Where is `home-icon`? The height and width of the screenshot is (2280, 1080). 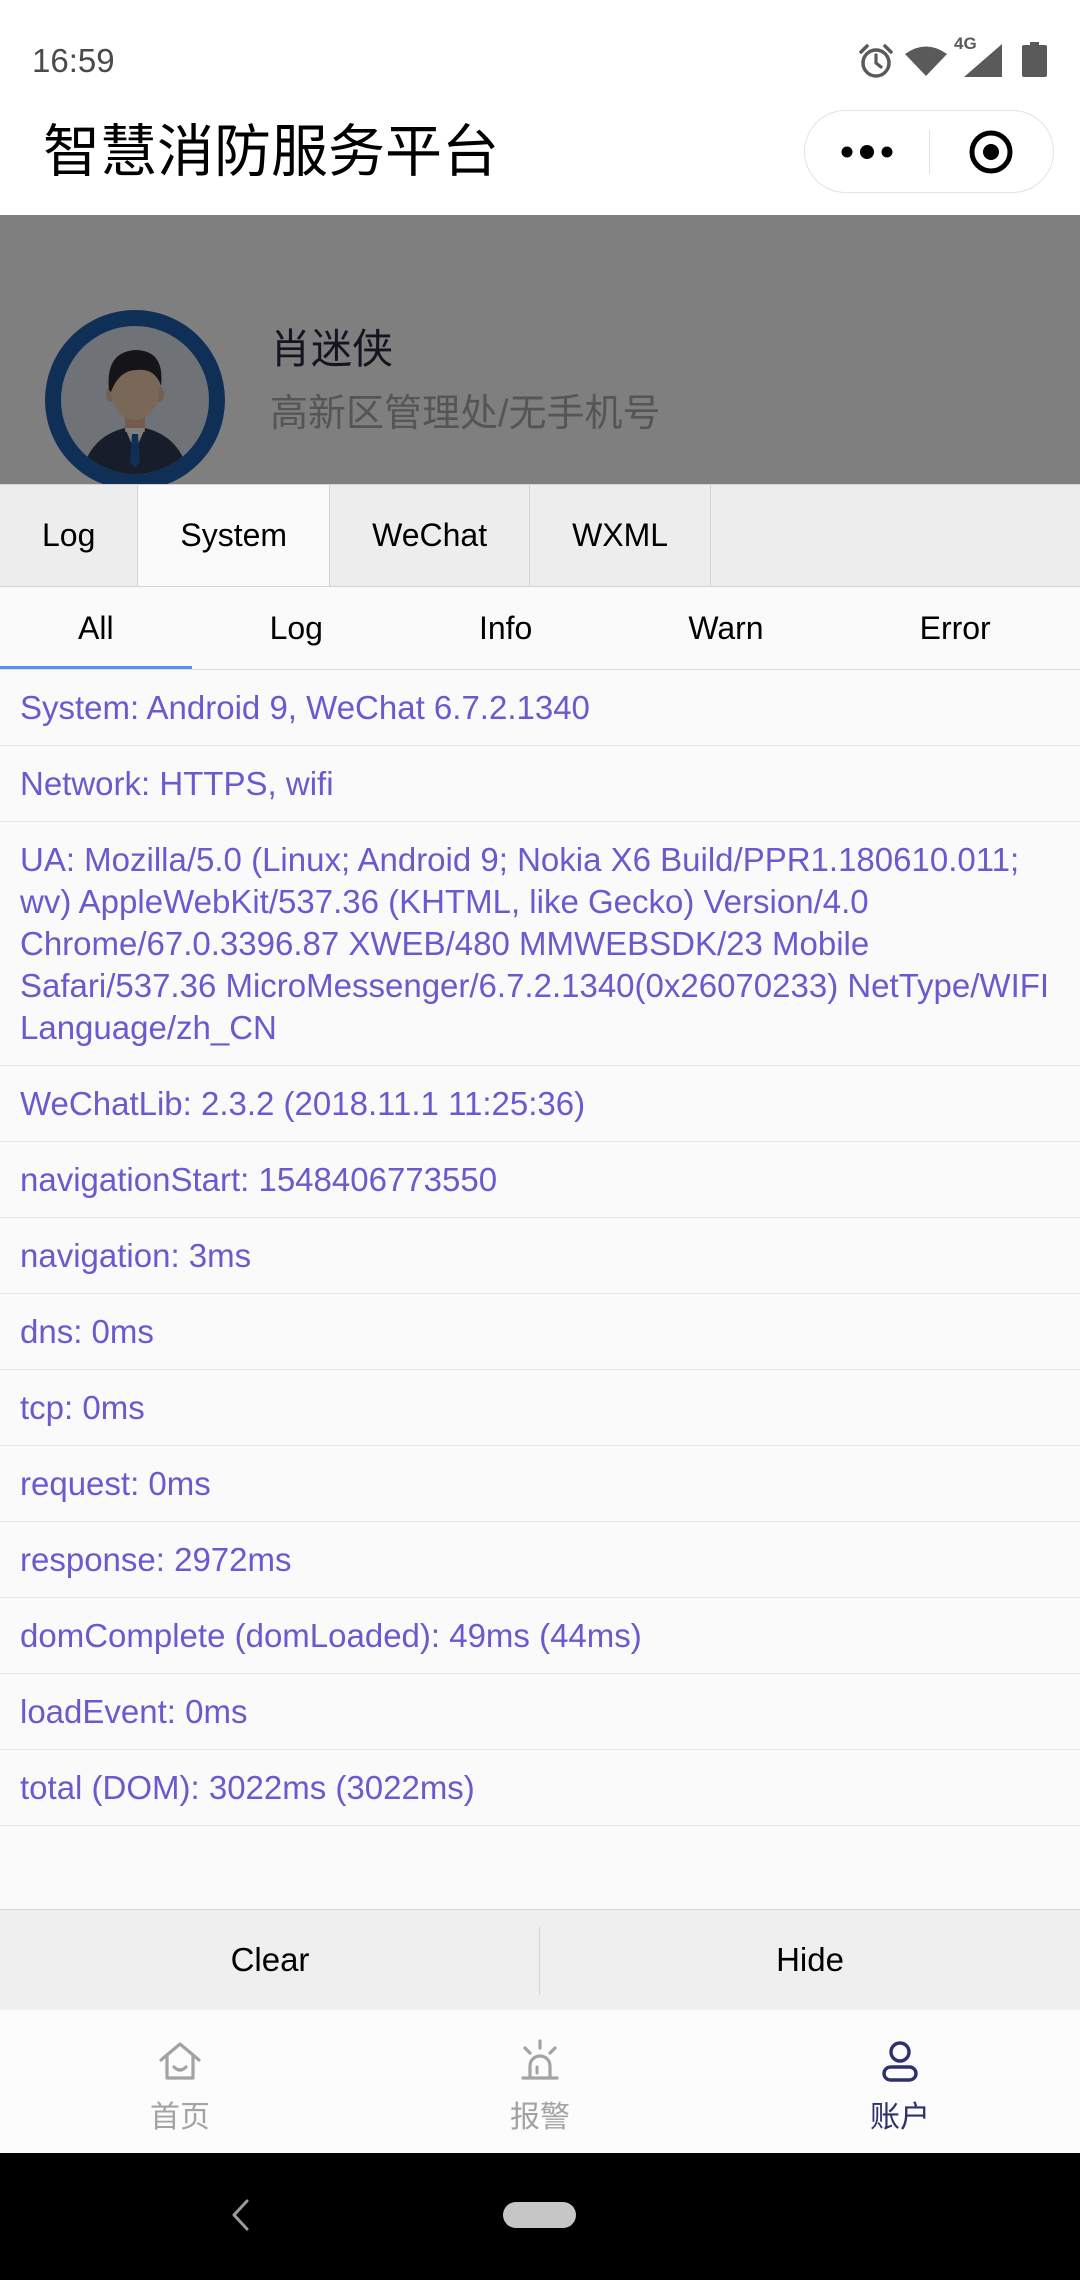 home-icon is located at coordinates (180, 2061).